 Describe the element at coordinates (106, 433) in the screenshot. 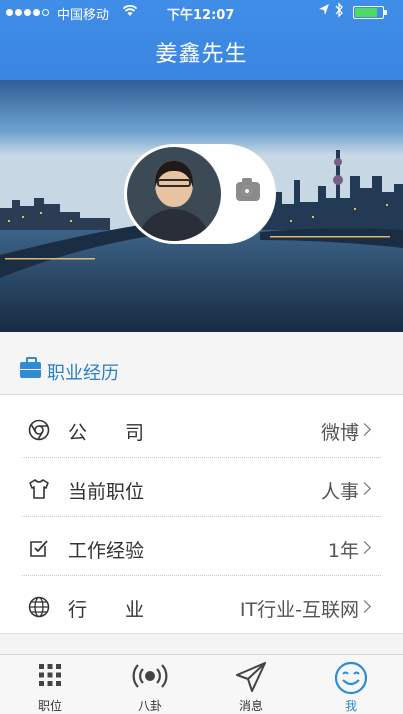

I see `row-label: 公 司` at that location.